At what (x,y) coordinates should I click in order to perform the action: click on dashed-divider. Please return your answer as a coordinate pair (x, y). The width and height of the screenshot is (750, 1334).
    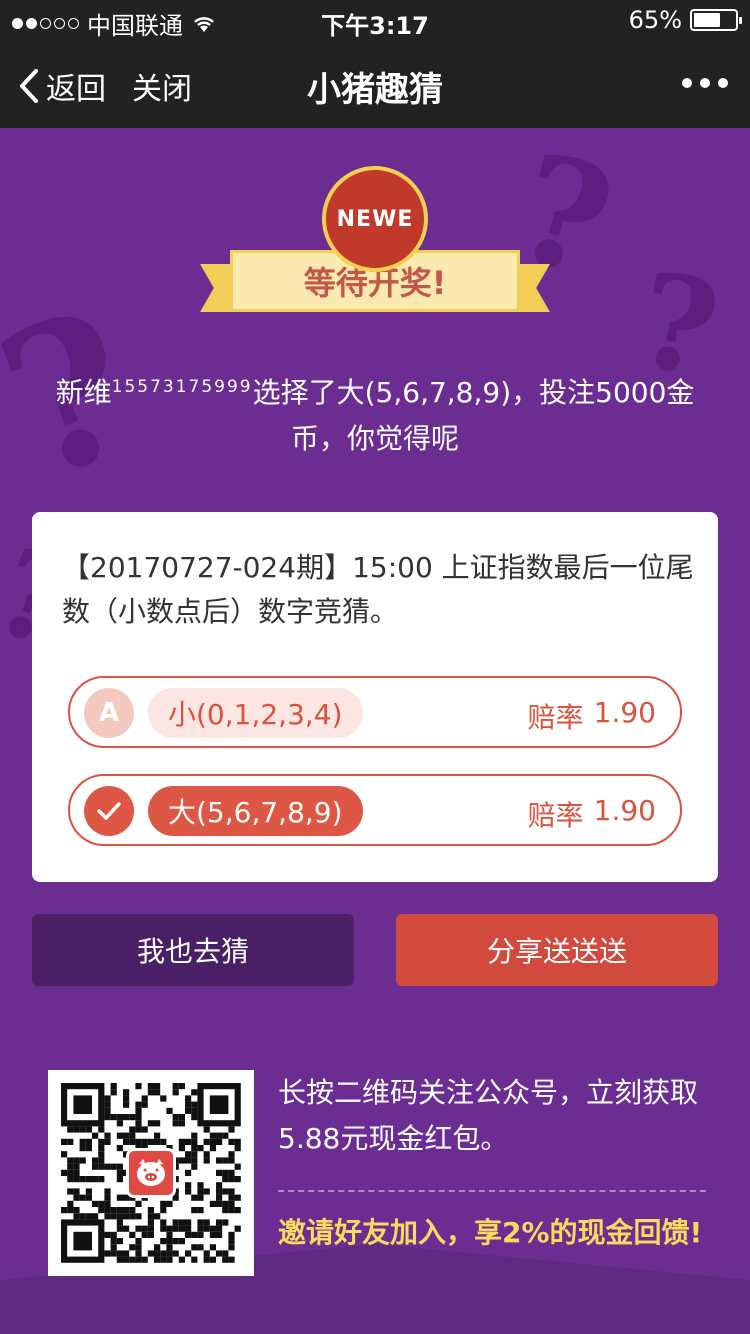
    Looking at the image, I should click on (492, 1191).